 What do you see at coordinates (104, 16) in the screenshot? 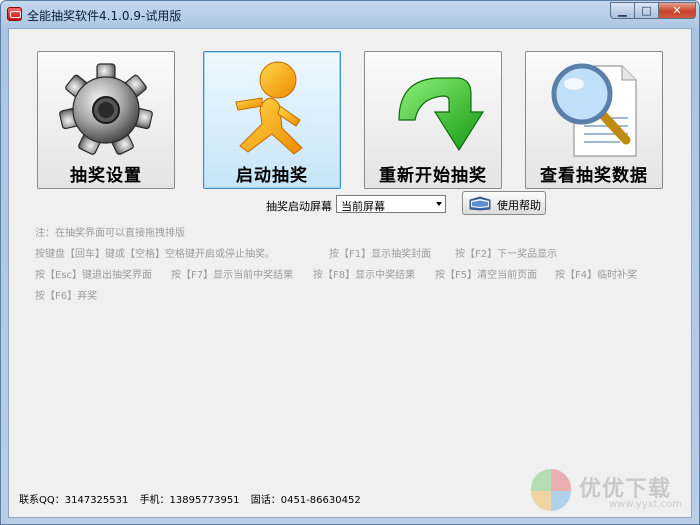
I see `window-title: 全能抽奖软件4.1.0.9-试用版` at bounding box center [104, 16].